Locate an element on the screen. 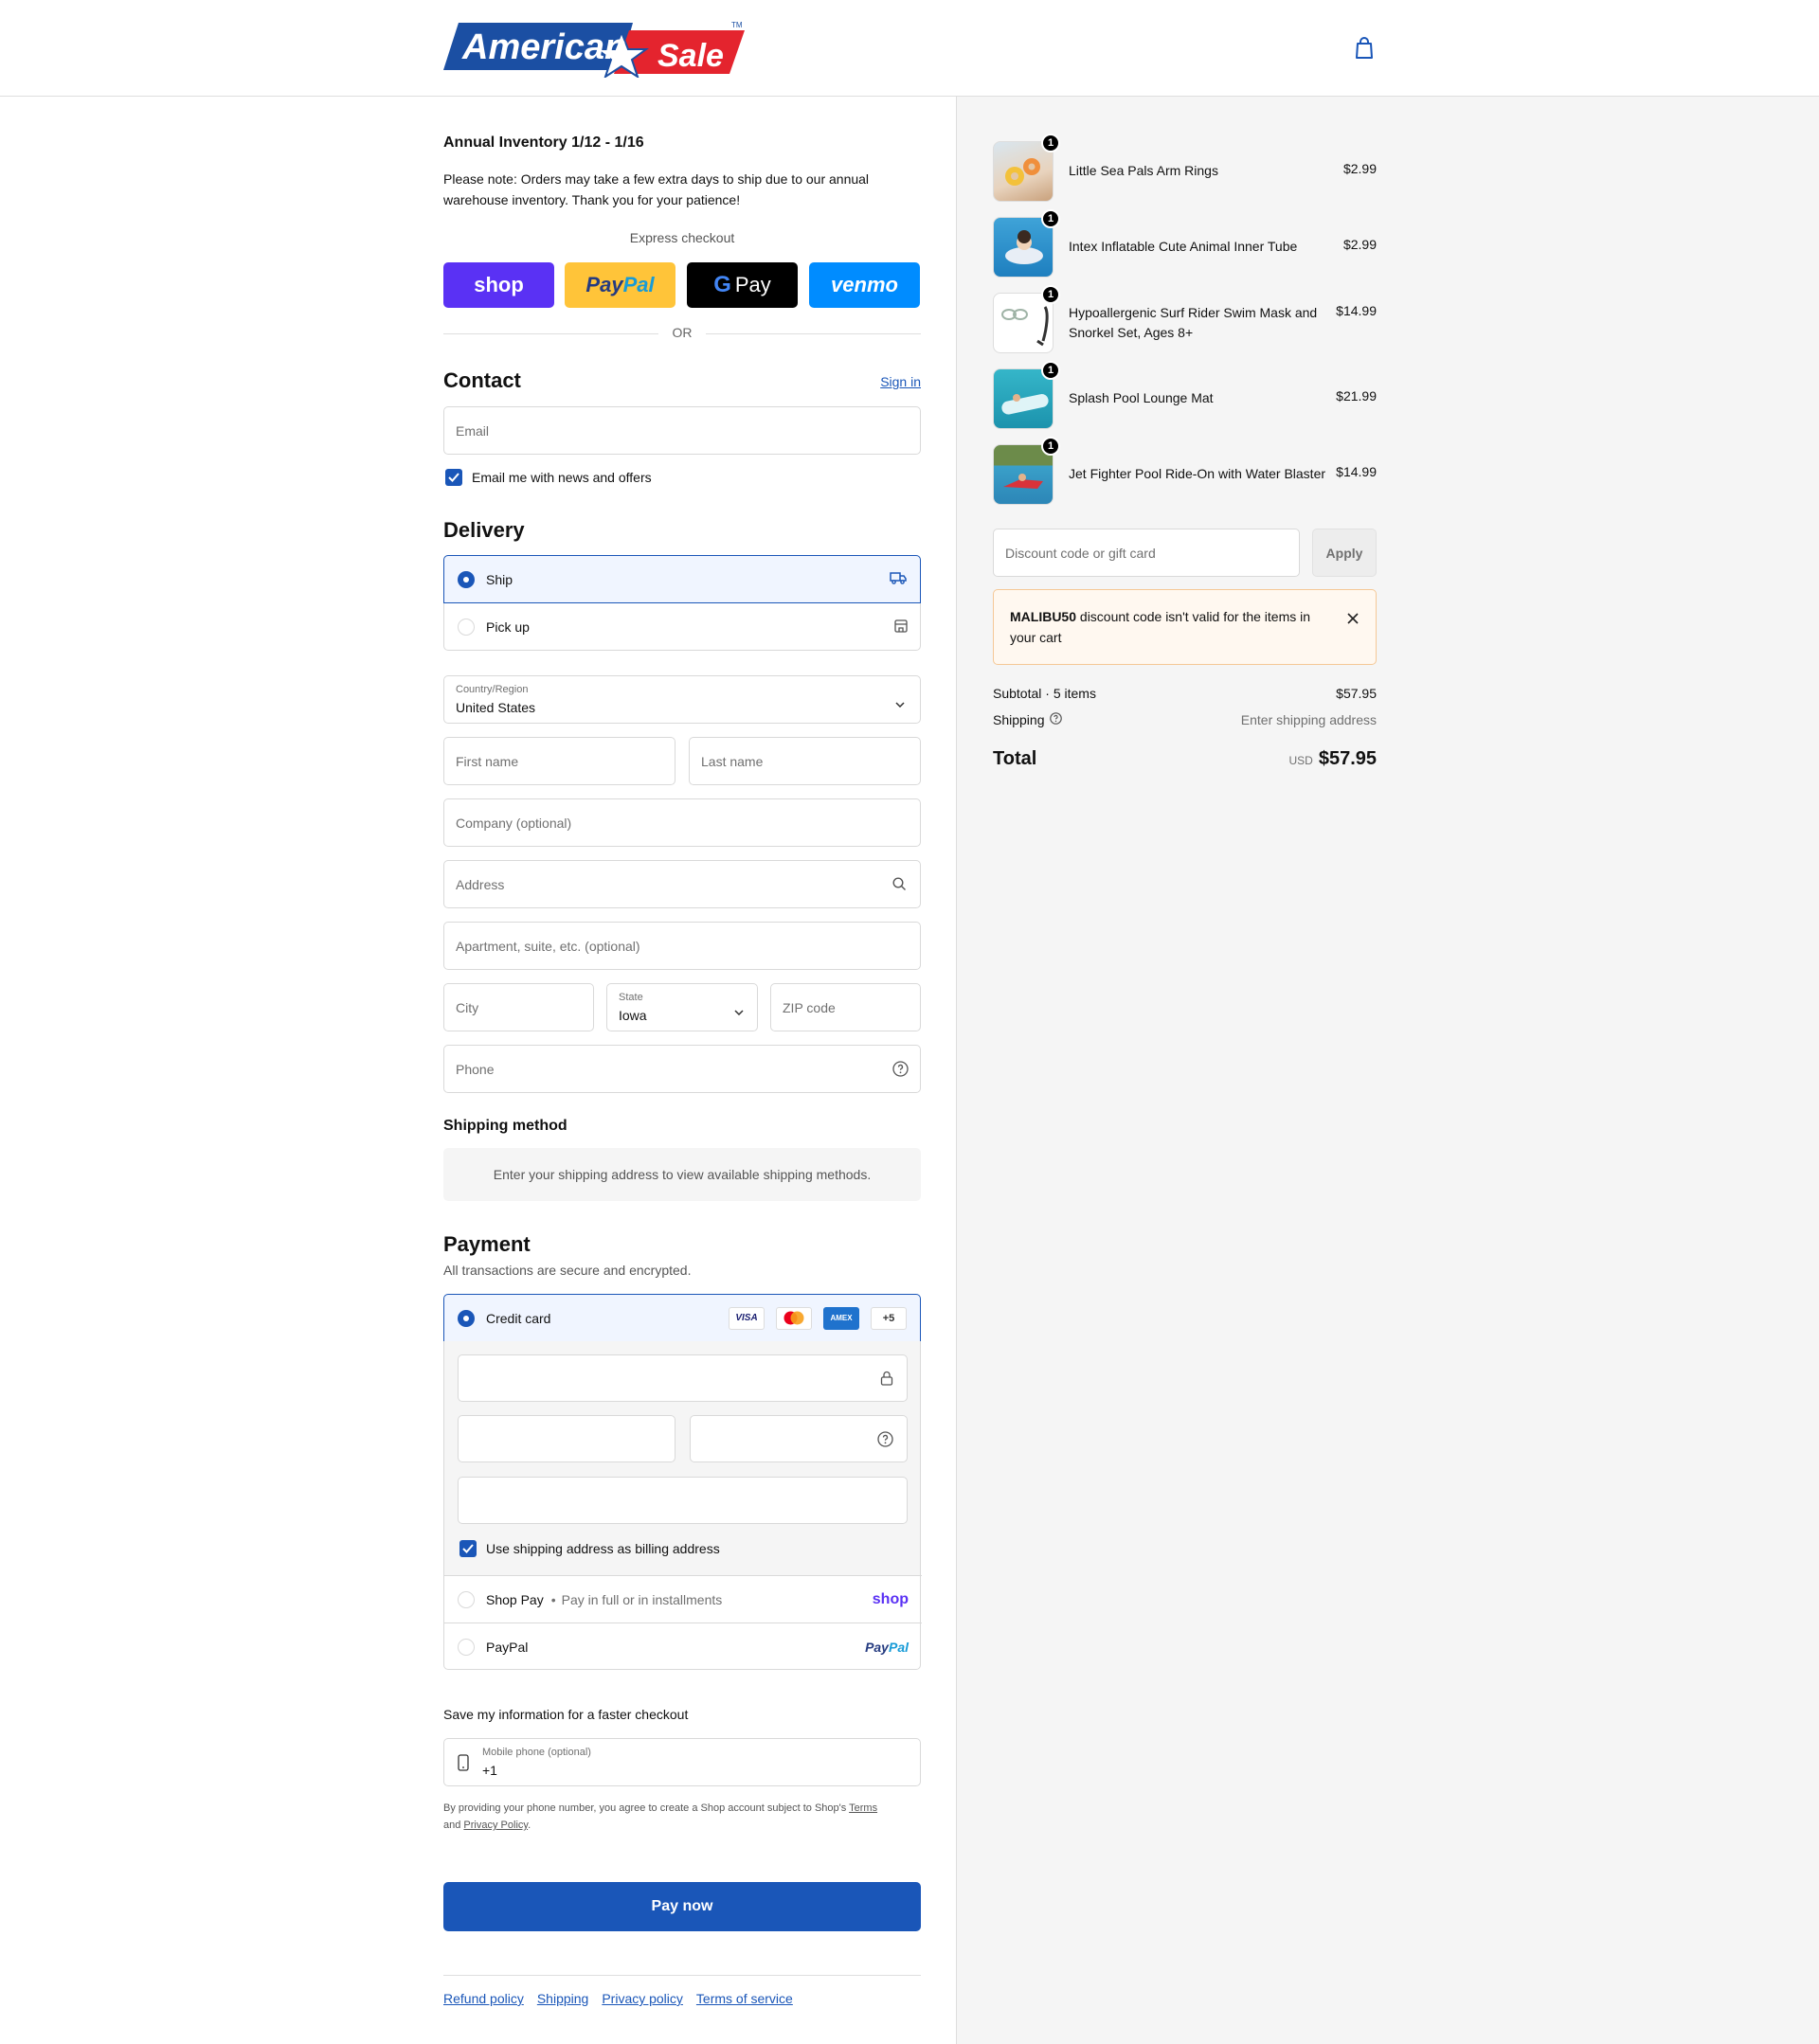 Image resolution: width=1819 pixels, height=2044 pixels. chevron-down-icon is located at coordinates (739, 1010).